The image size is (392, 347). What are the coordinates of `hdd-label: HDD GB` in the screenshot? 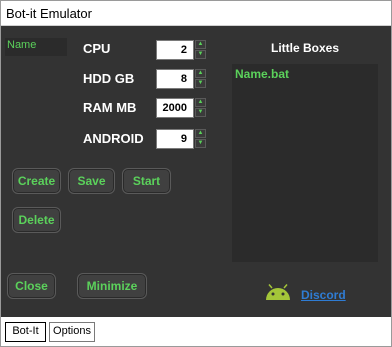 It's located at (109, 78).